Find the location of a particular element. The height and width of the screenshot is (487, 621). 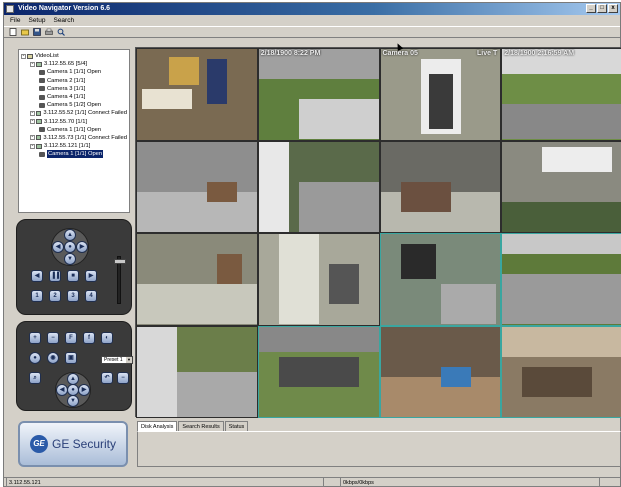

camera-feed-tile: 2/18/1900 2:16:59 AM is located at coordinates (561, 94).